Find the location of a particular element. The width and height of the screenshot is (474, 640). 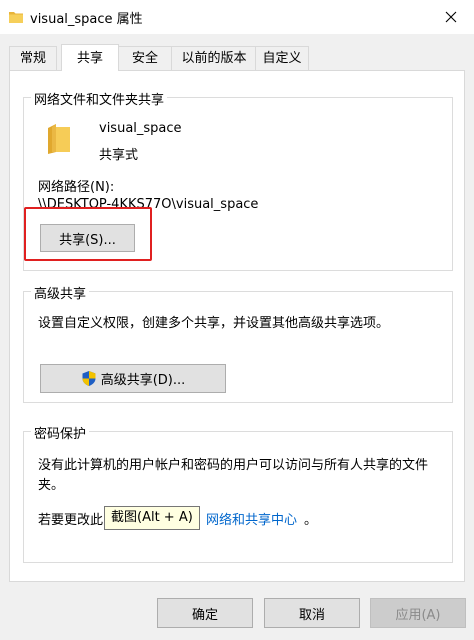

tab-security: 安全 is located at coordinates (145, 58).